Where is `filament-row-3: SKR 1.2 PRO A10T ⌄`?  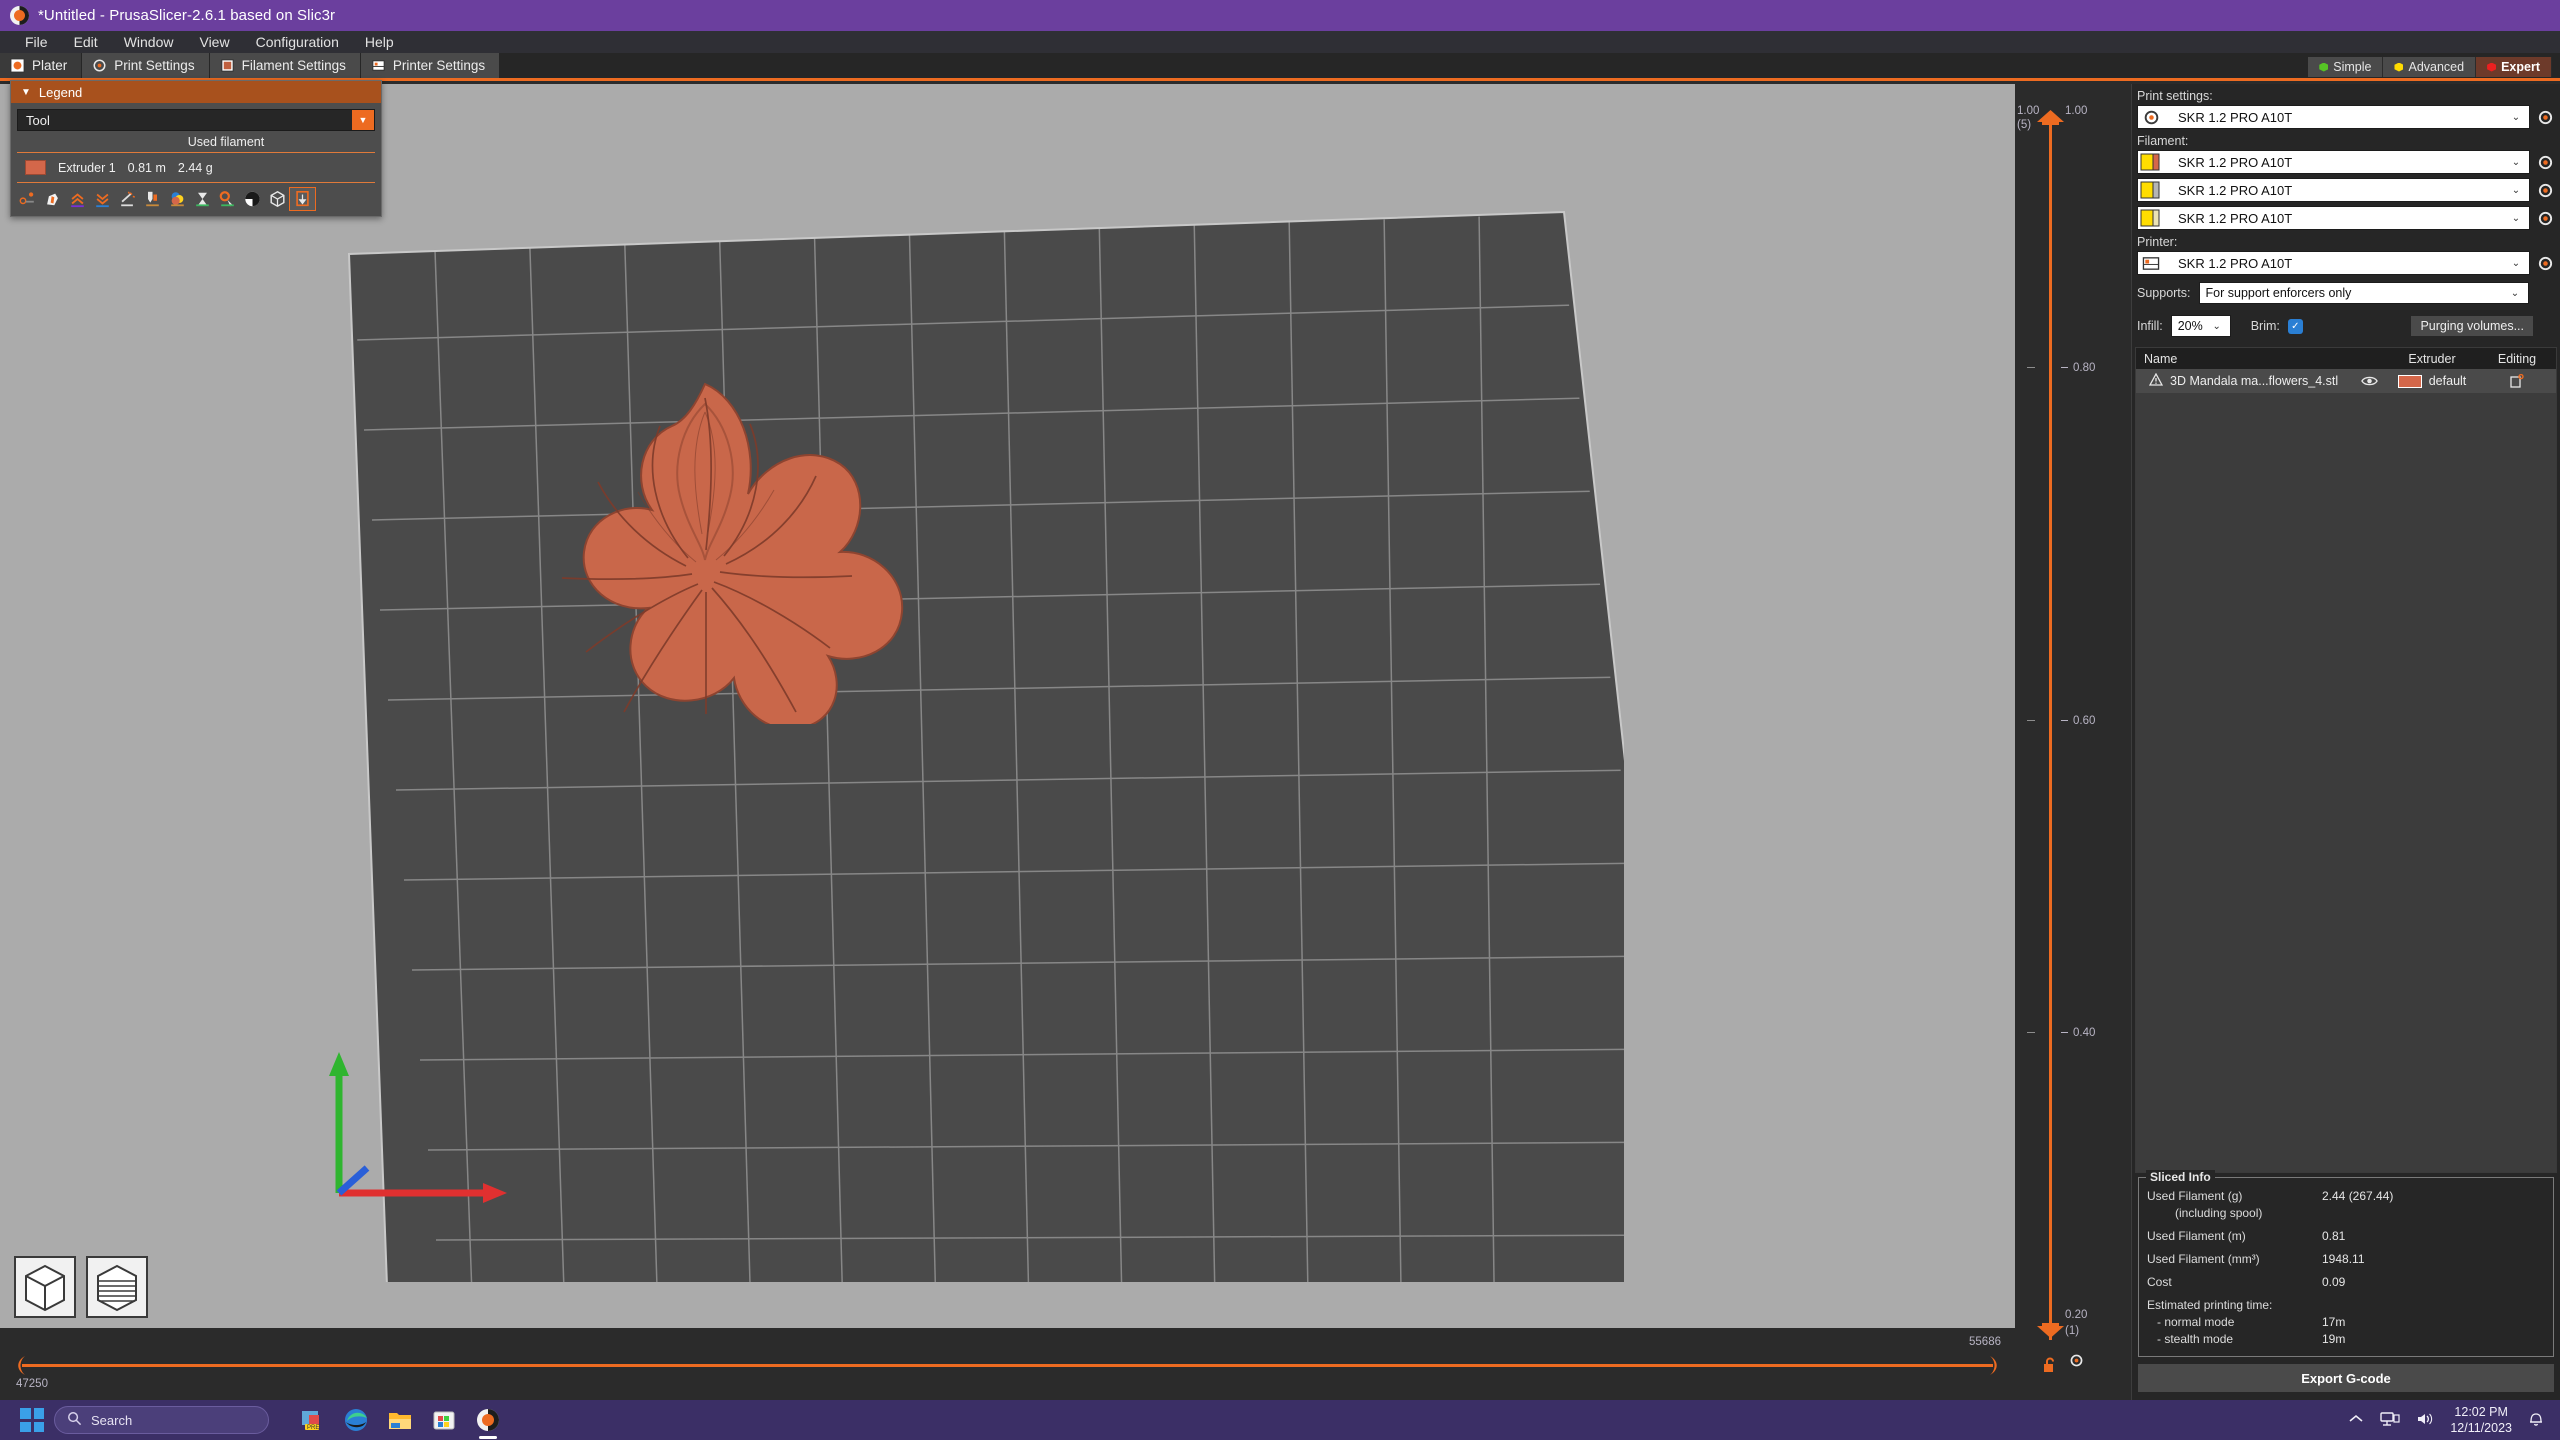 filament-row-3: SKR 1.2 PRO A10T ⌄ is located at coordinates (2346, 218).